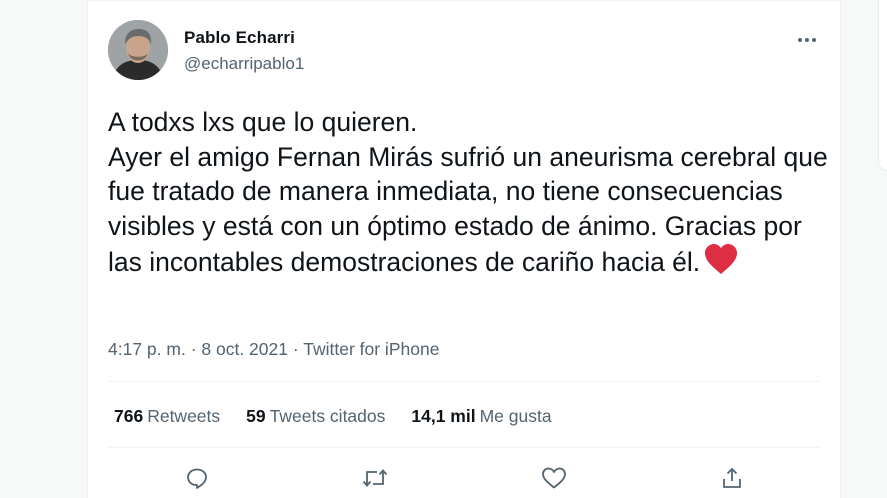  I want to click on share-button, so click(732, 478).